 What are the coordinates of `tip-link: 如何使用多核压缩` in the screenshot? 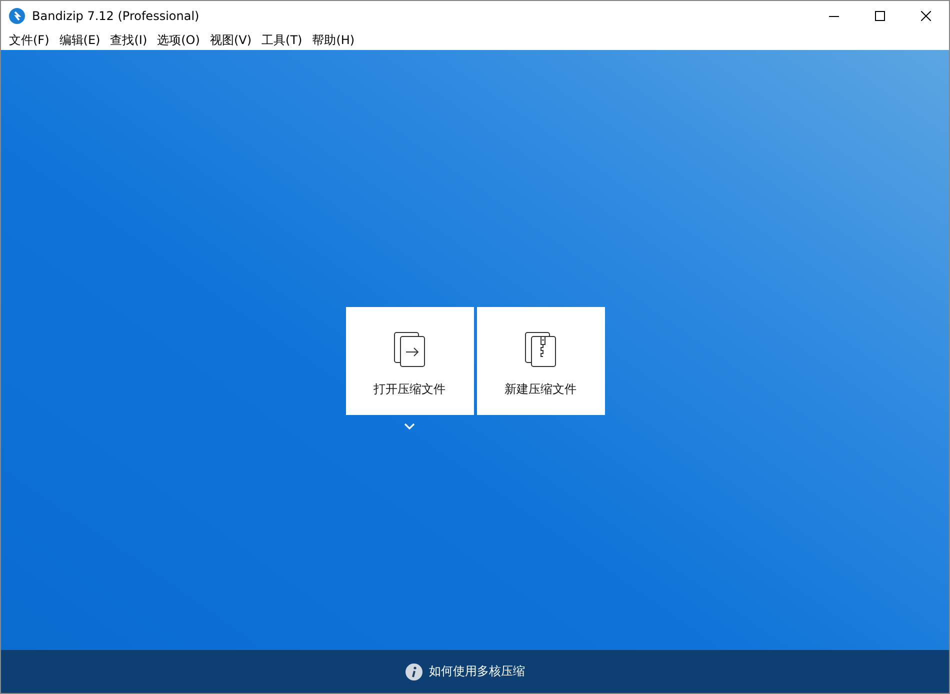 It's located at (477, 671).